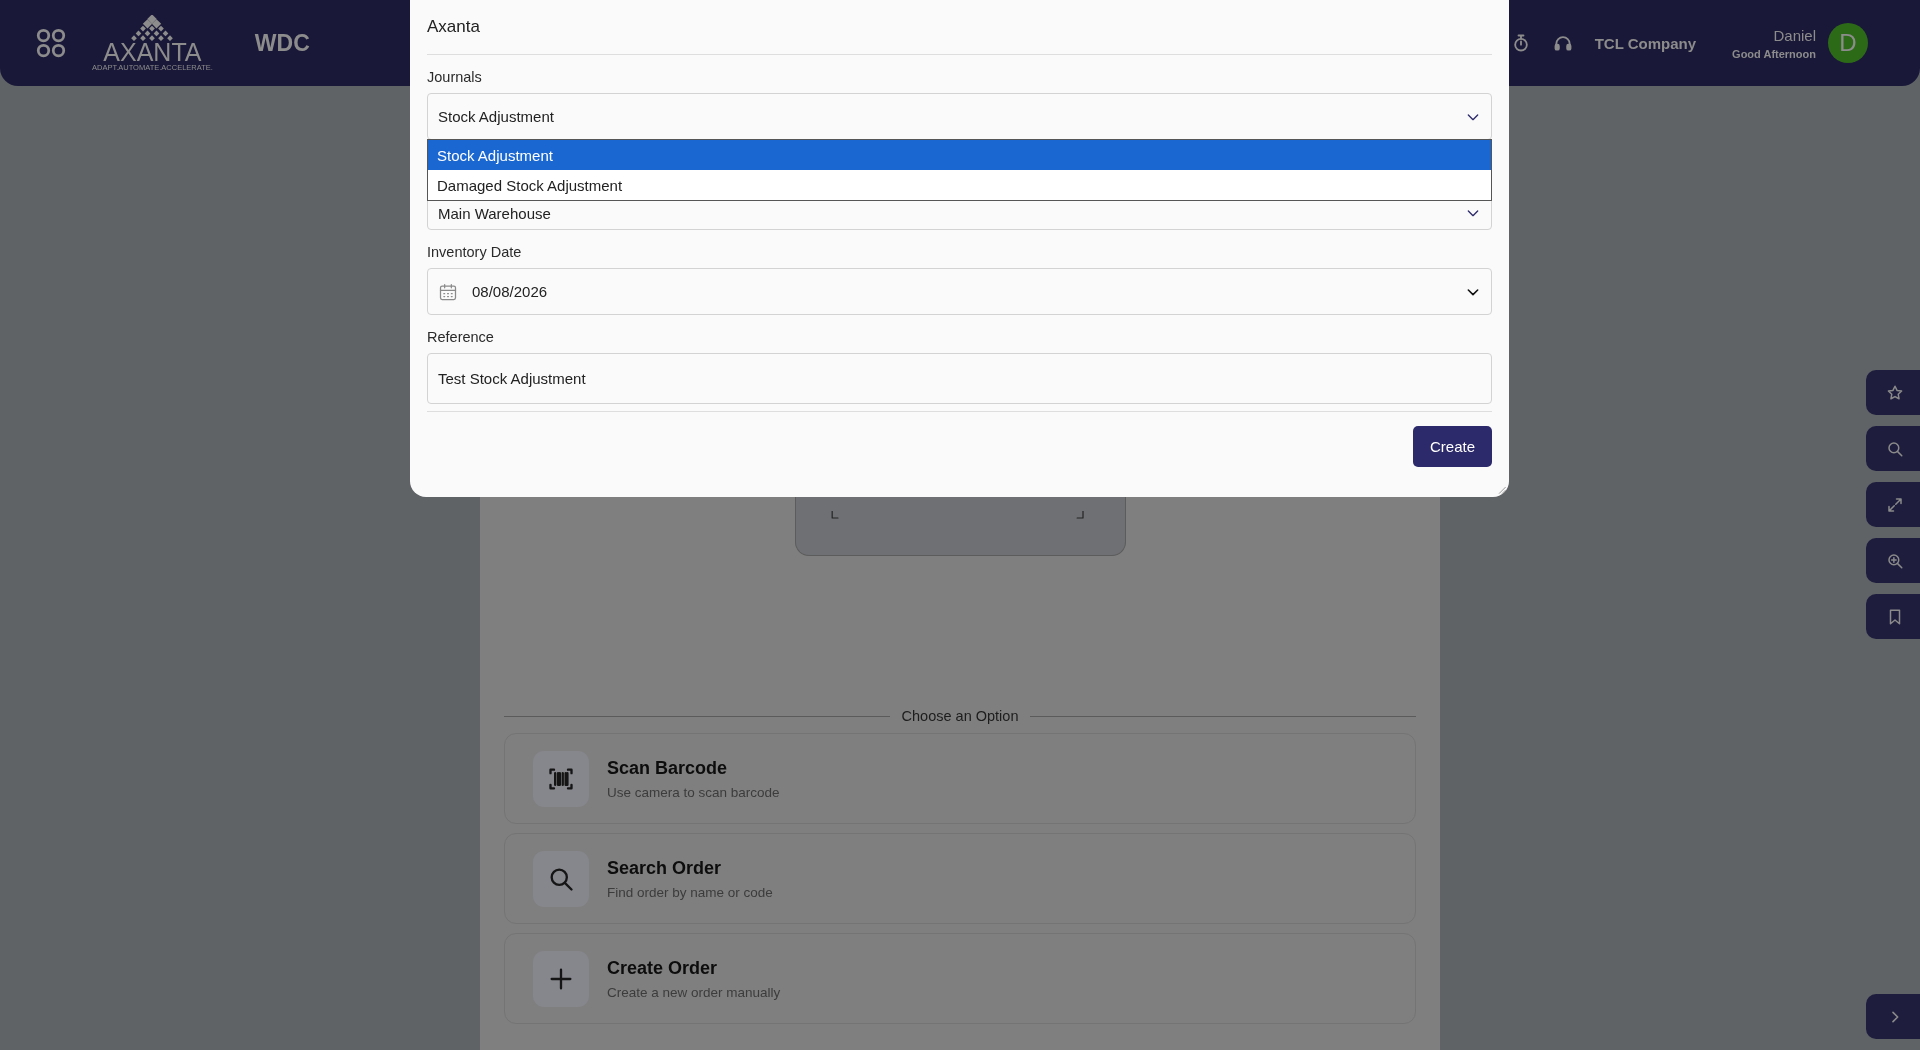 This screenshot has height=1050, width=1920. I want to click on fullscreen-button, so click(1893, 504).